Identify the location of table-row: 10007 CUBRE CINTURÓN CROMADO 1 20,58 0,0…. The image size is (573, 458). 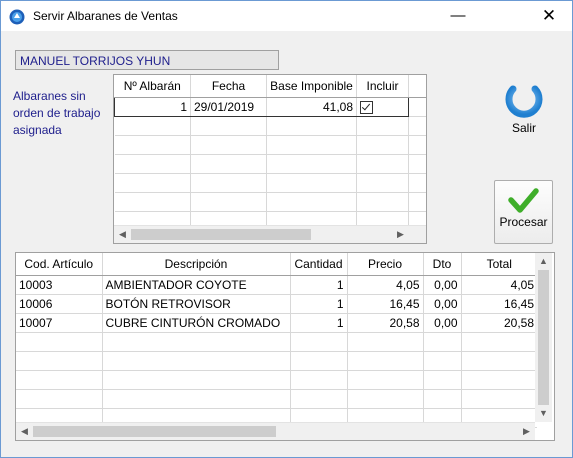
(276, 323).